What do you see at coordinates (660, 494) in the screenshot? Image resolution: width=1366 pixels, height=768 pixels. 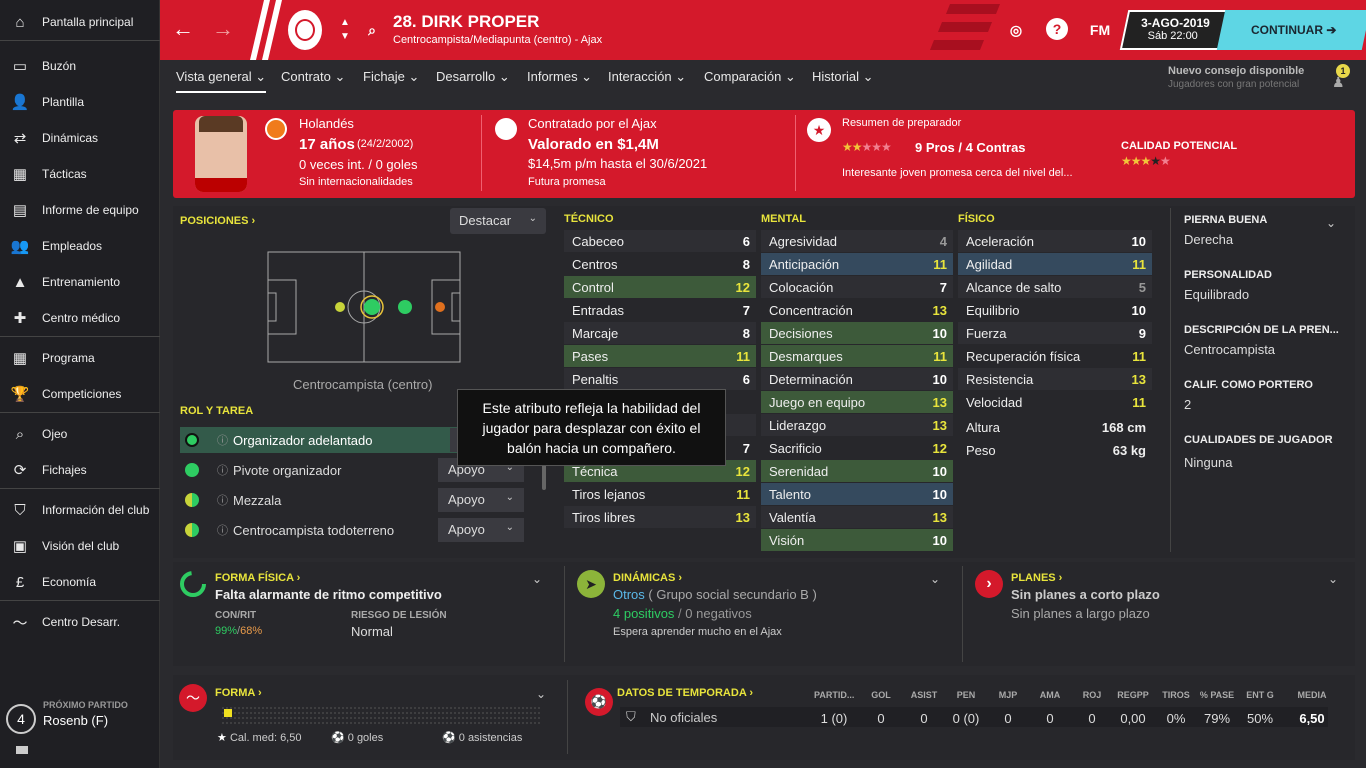 I see `attribute-row: Tiros lejanos 11` at bounding box center [660, 494].